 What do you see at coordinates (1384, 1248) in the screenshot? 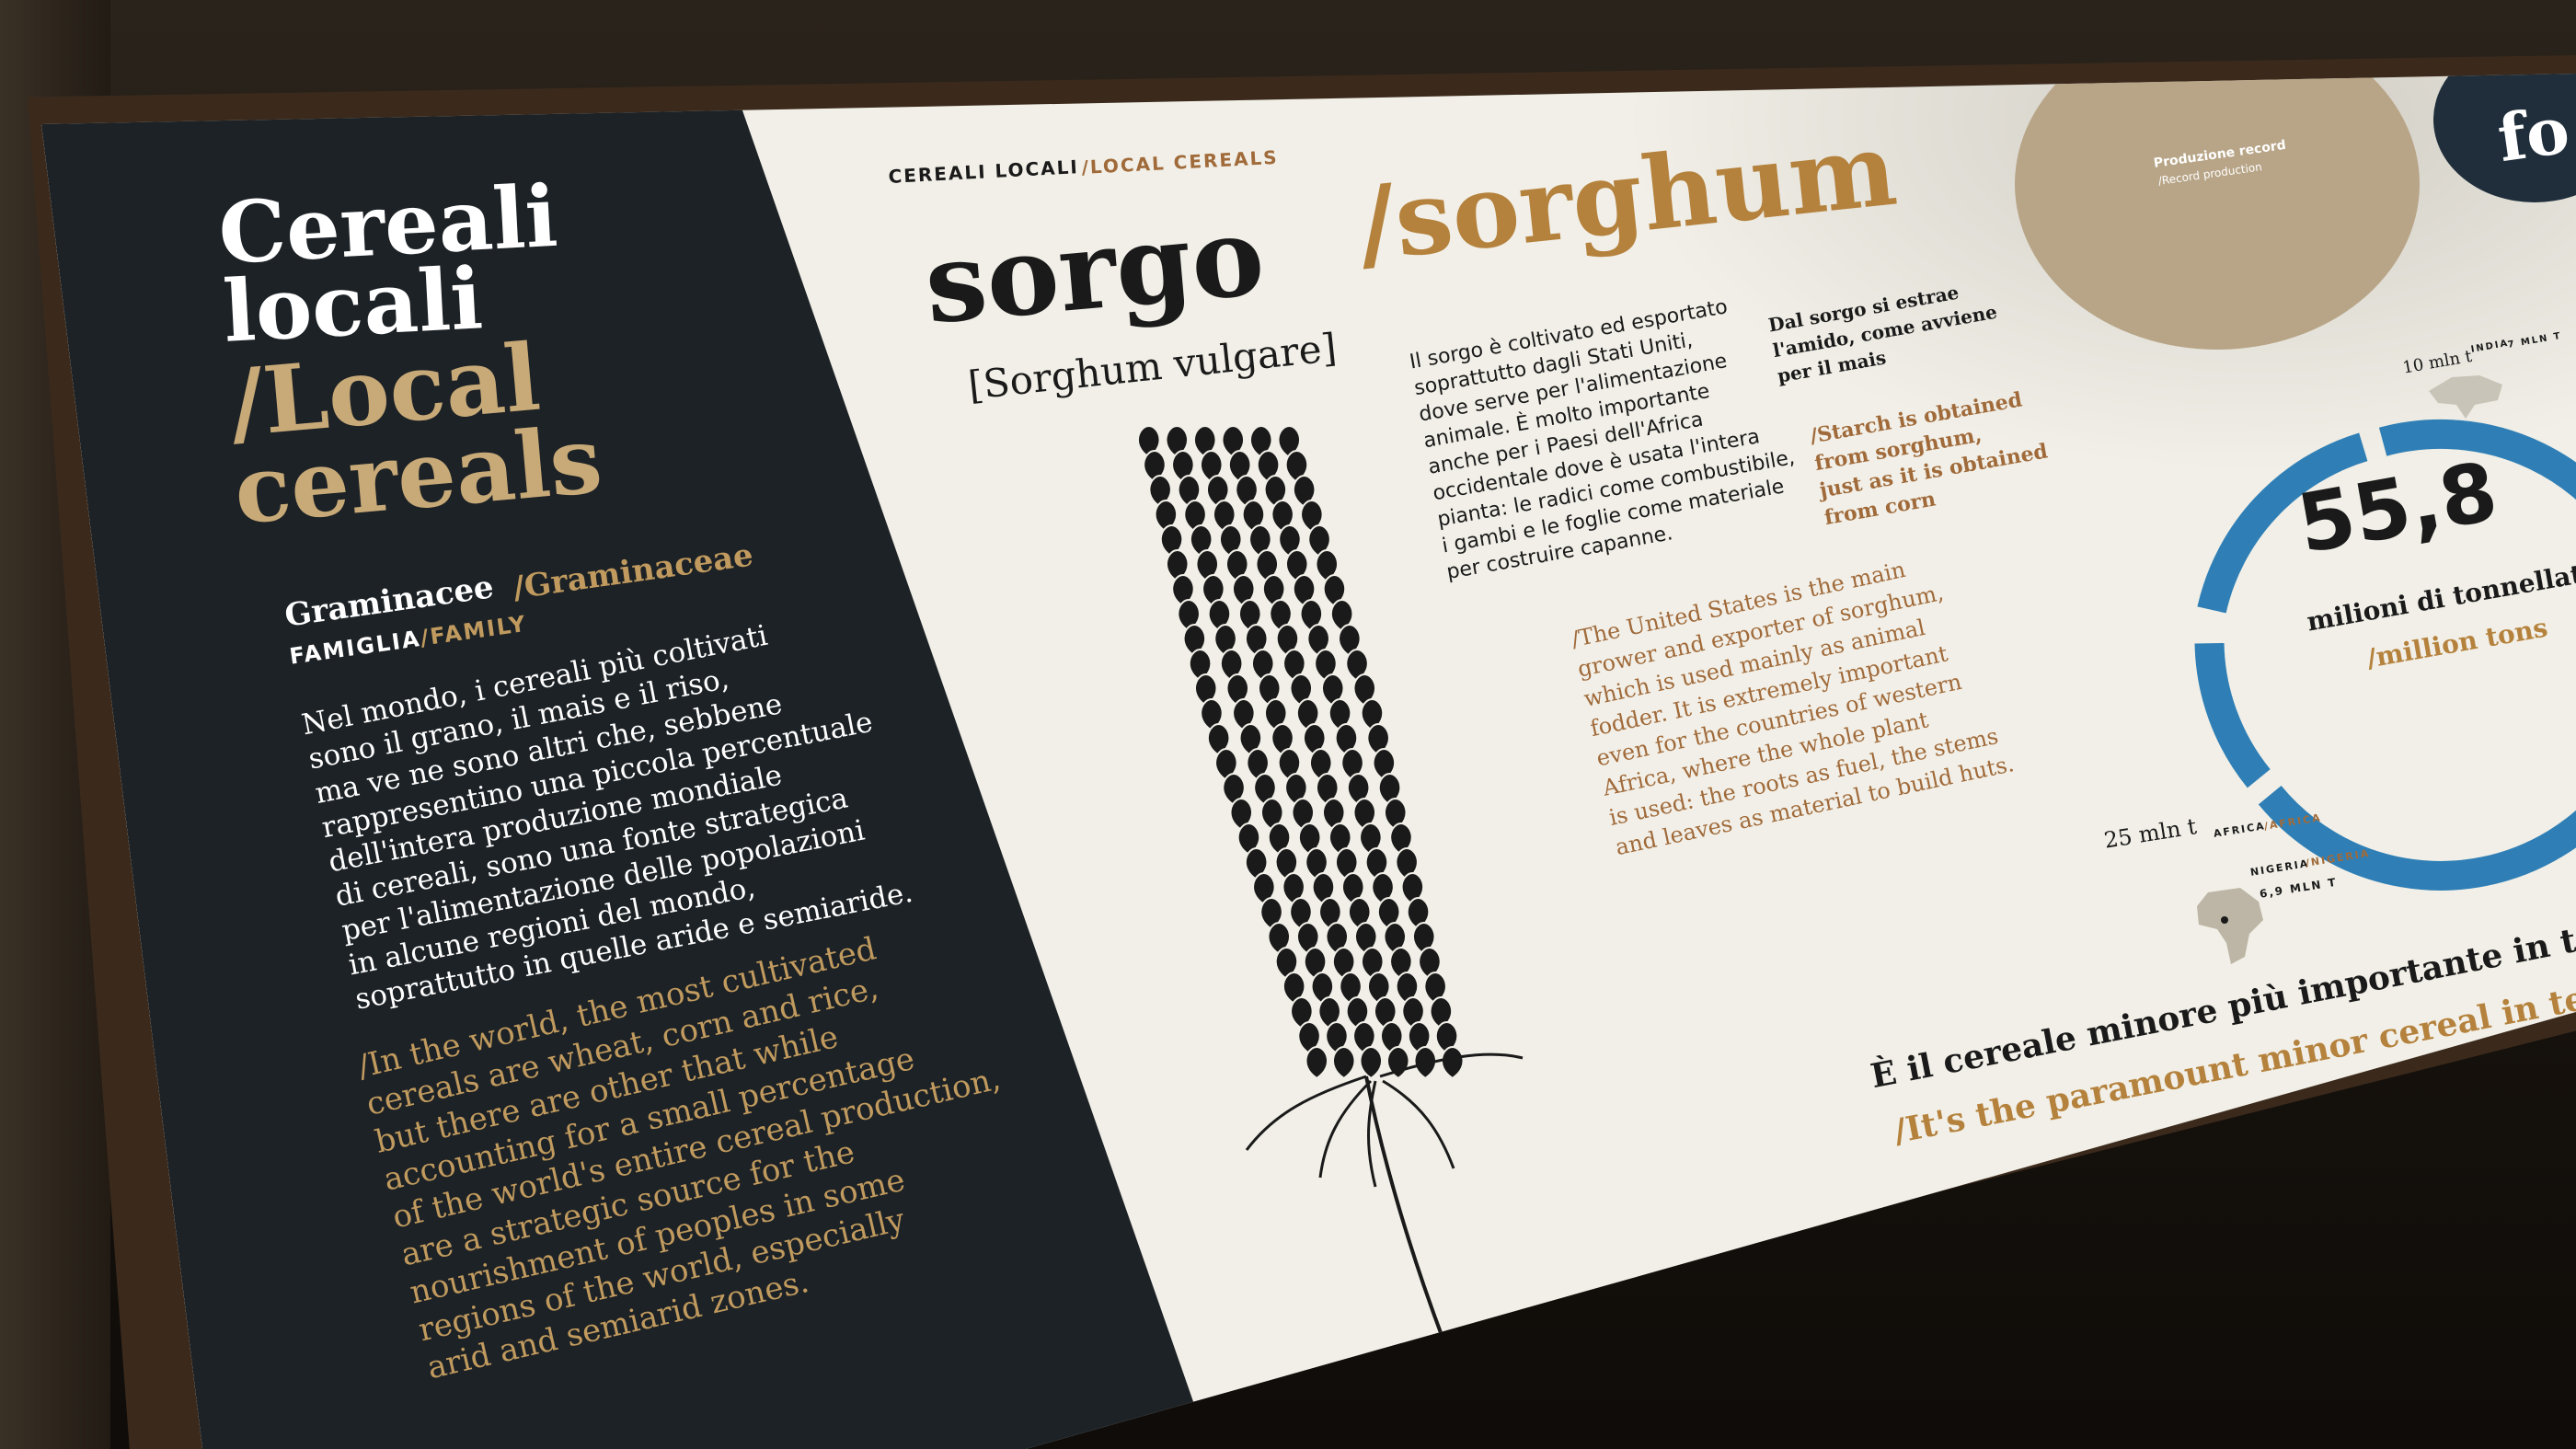
I see `plant-stem` at bounding box center [1384, 1248].